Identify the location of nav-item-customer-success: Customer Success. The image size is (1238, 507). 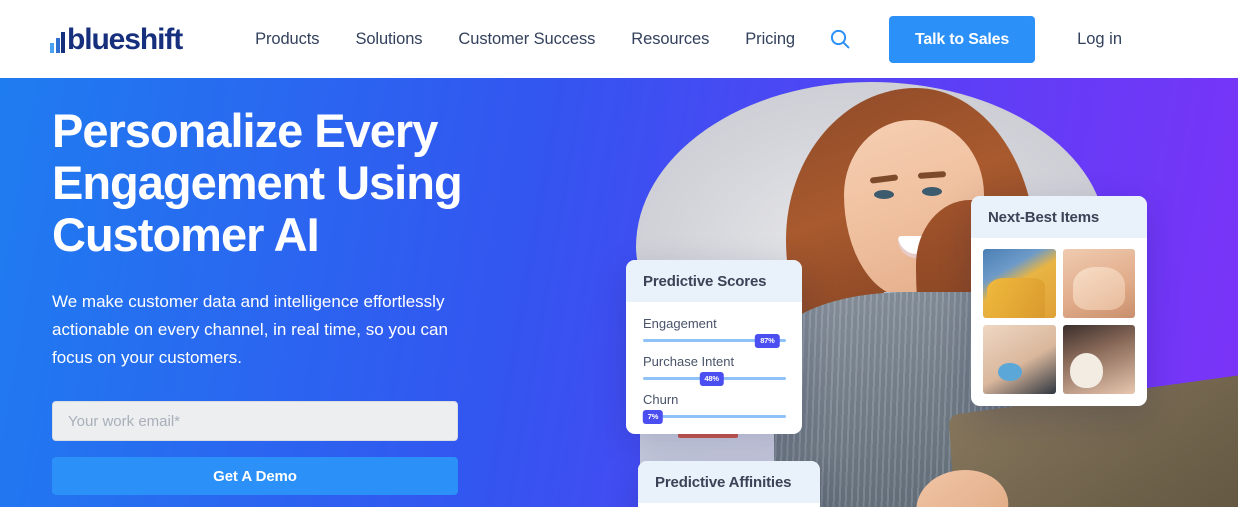
(526, 39).